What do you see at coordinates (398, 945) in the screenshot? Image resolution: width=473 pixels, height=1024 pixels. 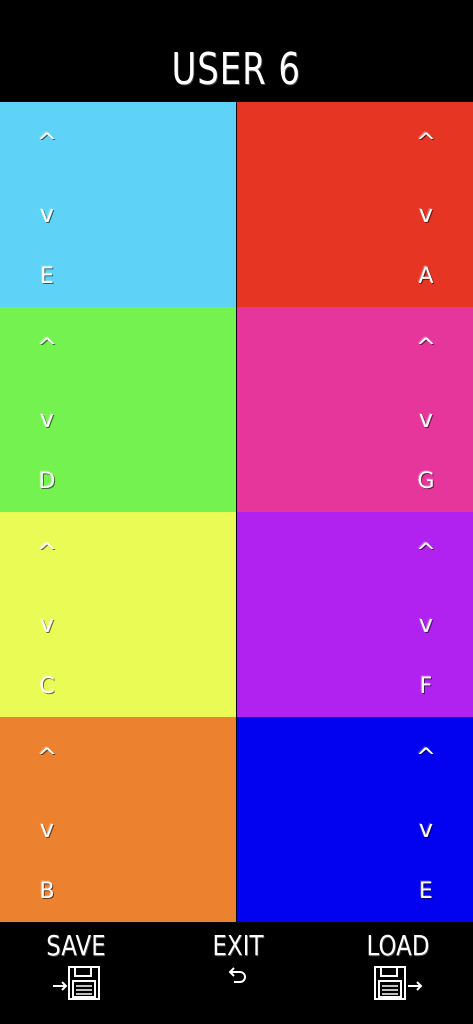 I see `load-label: LOAD` at bounding box center [398, 945].